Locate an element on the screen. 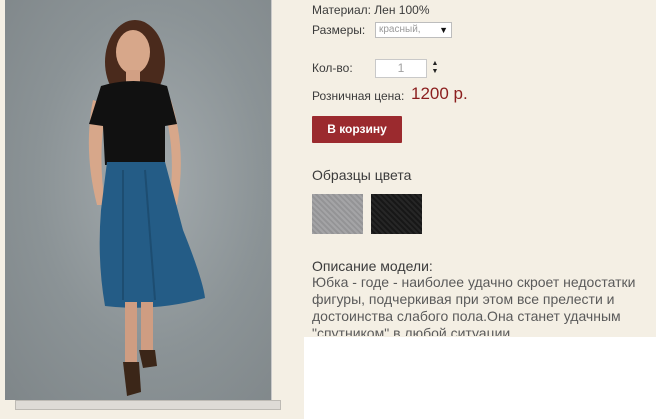 This screenshot has height=419, width=656. size-select: красный, ▼ is located at coordinates (413, 30).